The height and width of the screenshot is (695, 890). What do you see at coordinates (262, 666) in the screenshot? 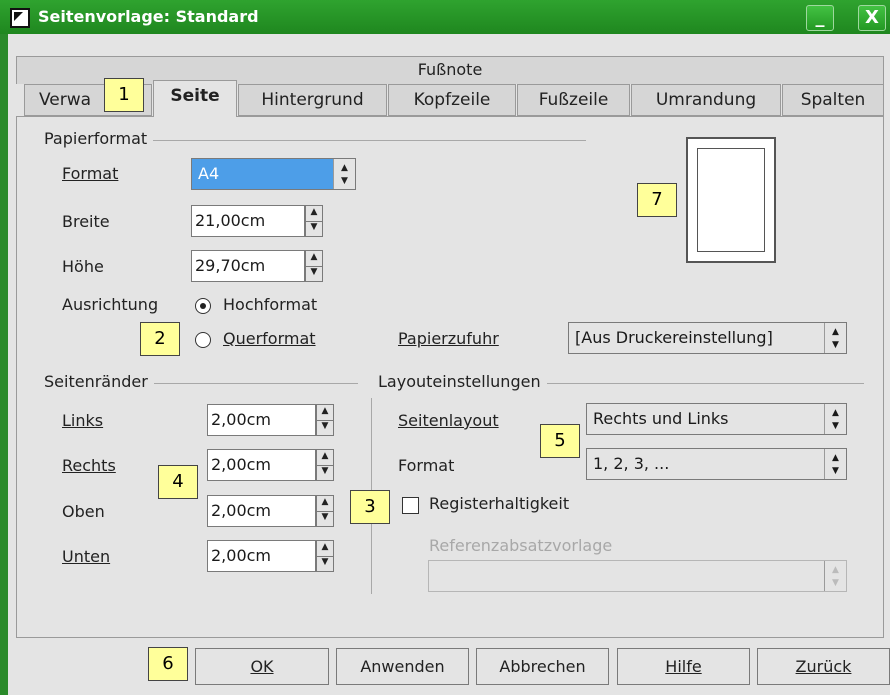
I see `ok-button: OK` at bounding box center [262, 666].